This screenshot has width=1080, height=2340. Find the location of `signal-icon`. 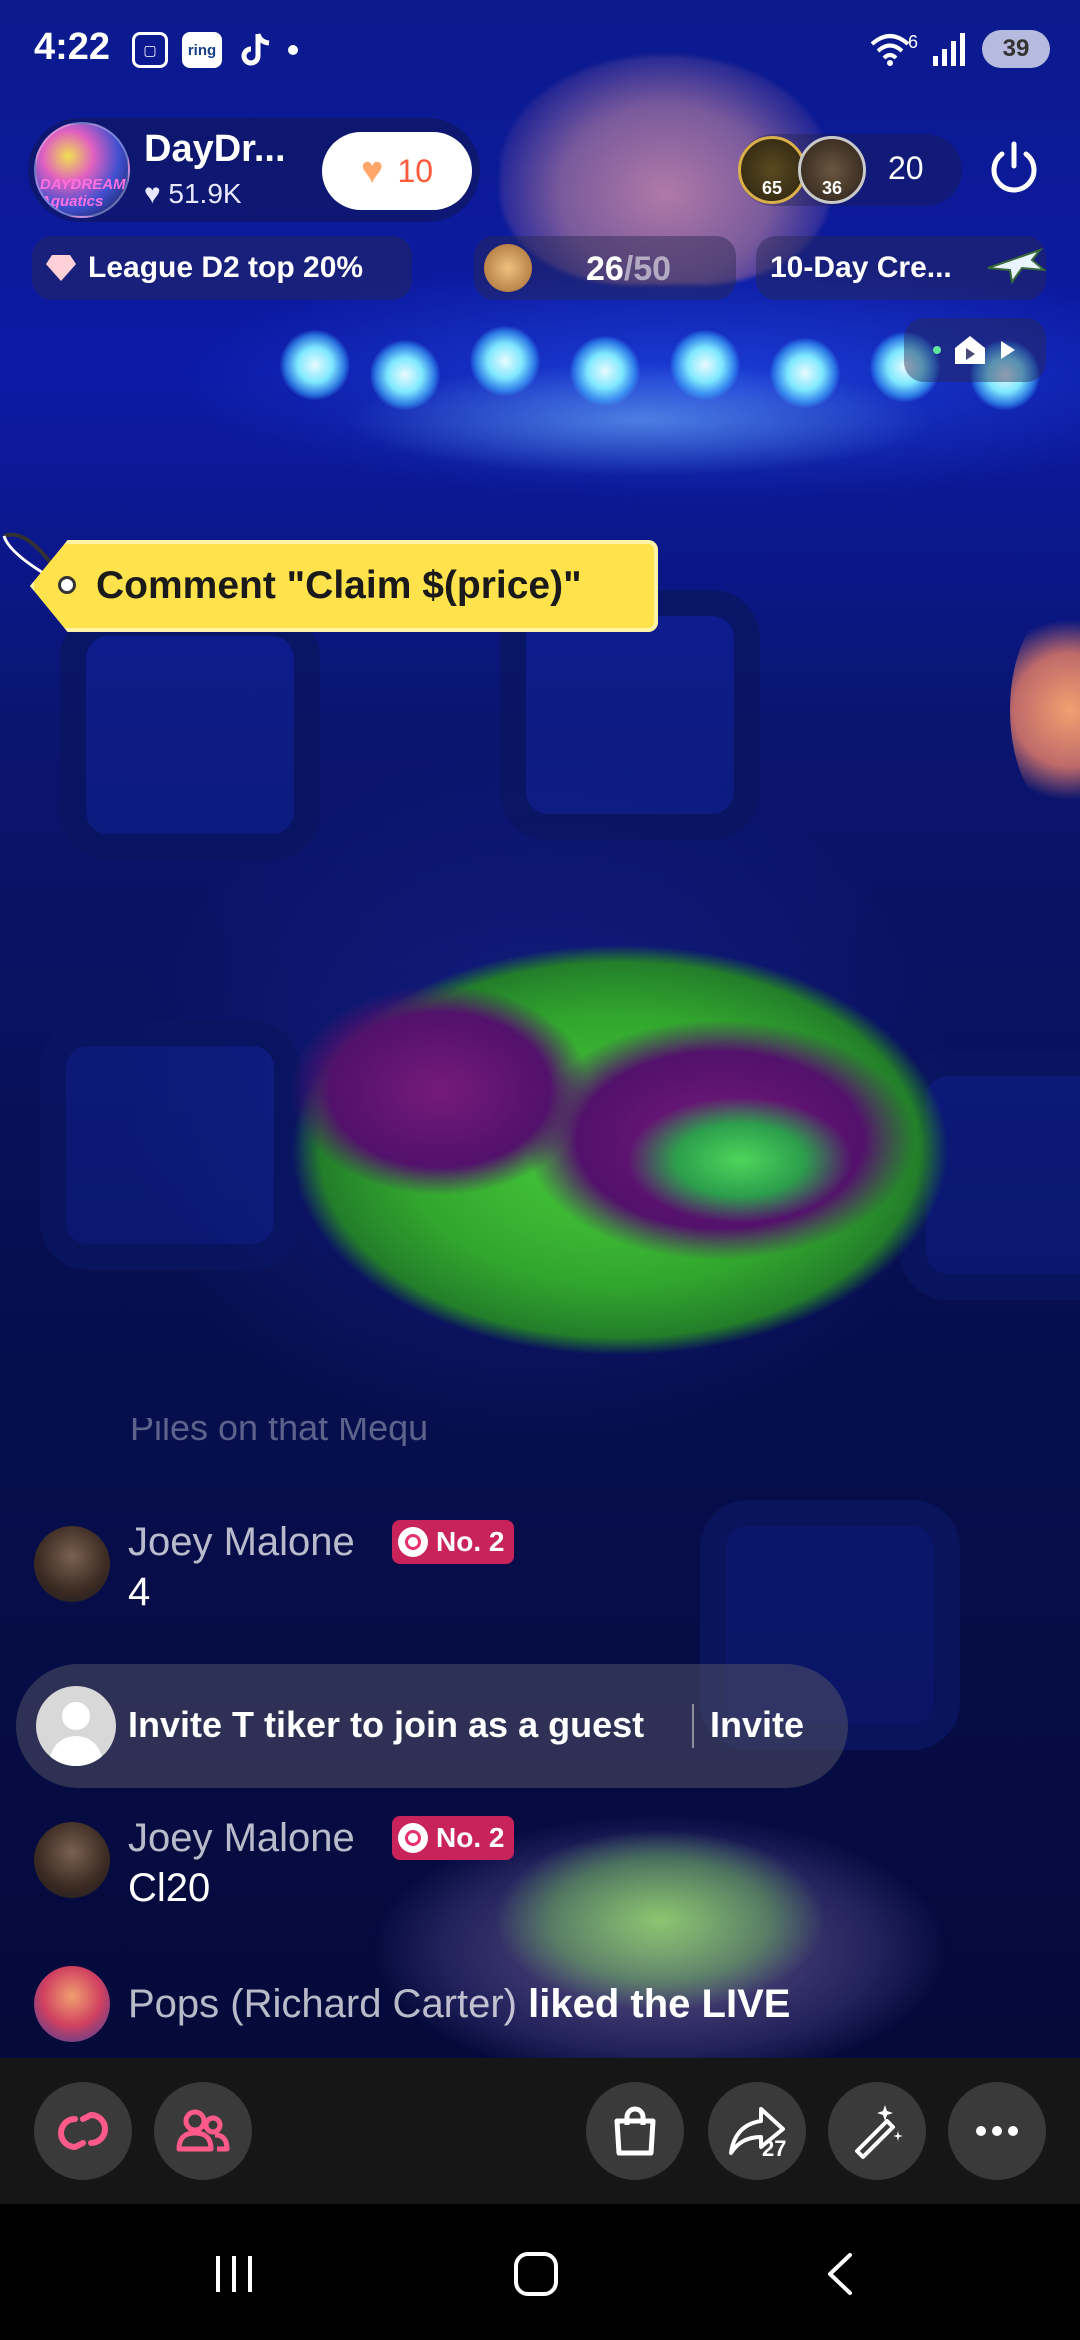

signal-icon is located at coordinates (949, 49).